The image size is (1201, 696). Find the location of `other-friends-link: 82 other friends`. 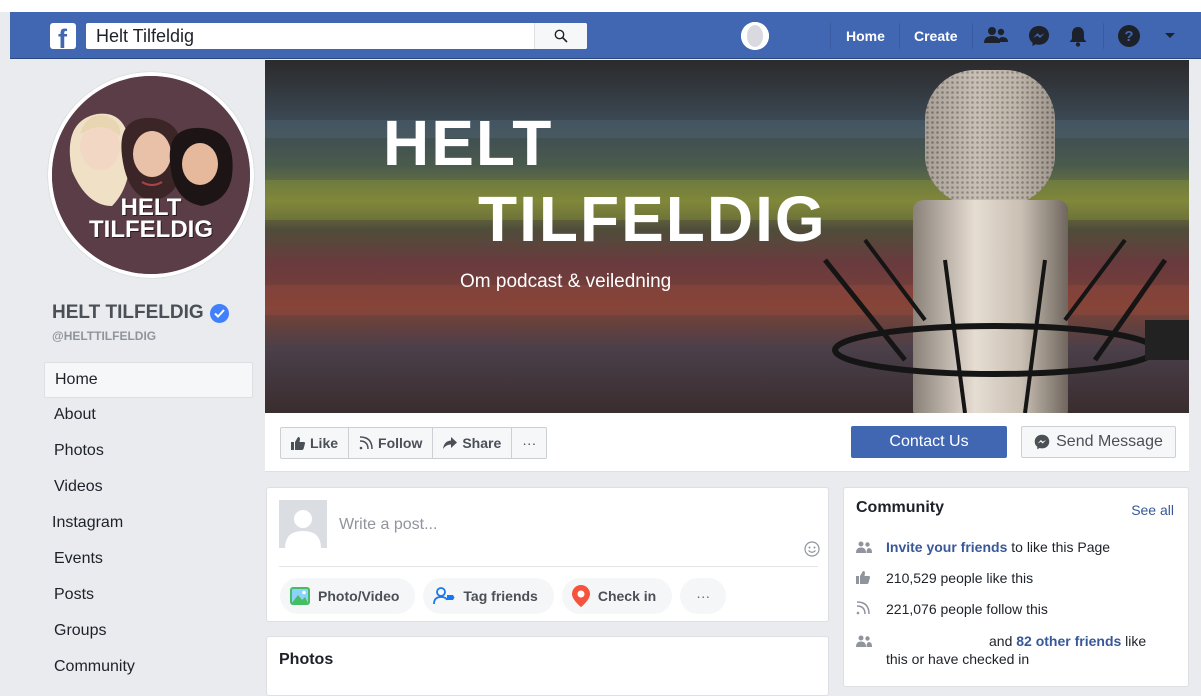

other-friends-link: 82 other friends is located at coordinates (1068, 641).